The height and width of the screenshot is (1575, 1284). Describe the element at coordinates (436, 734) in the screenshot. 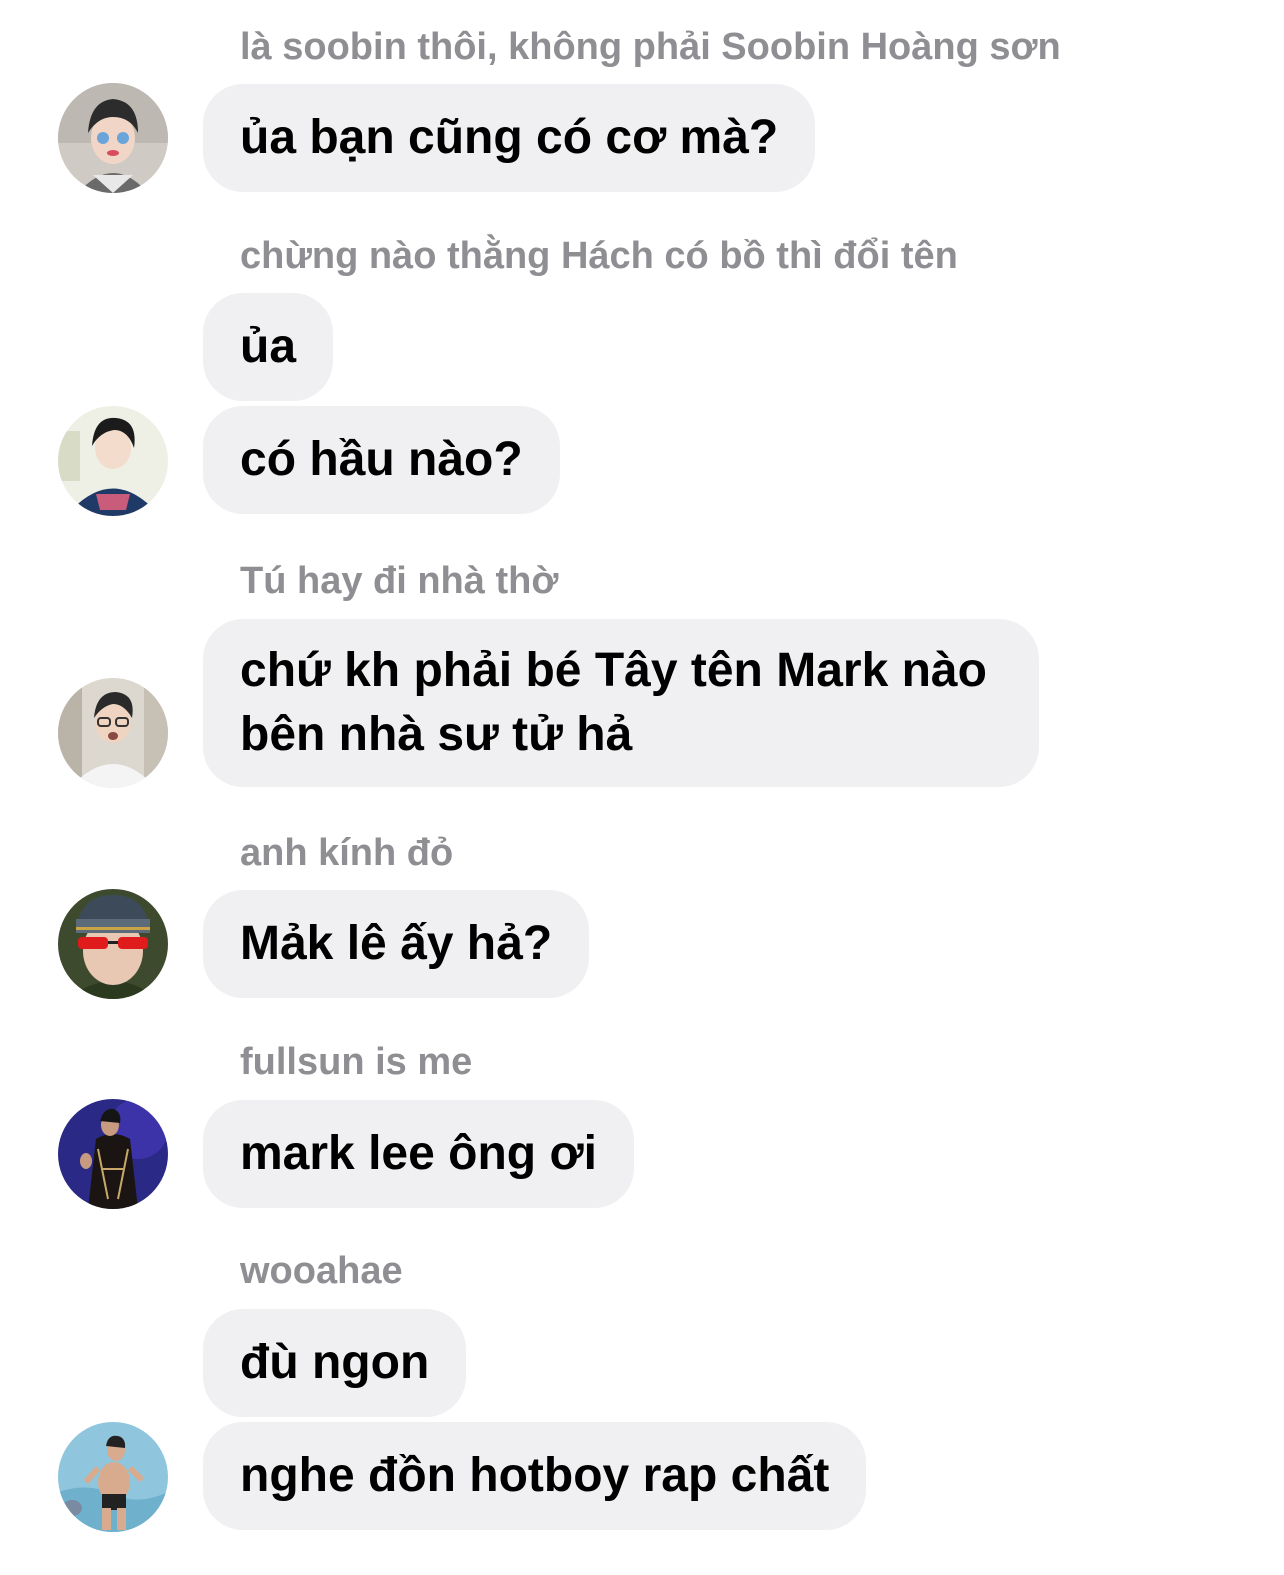

I see `message-text-line-2: bên nhà sư tử hả` at that location.